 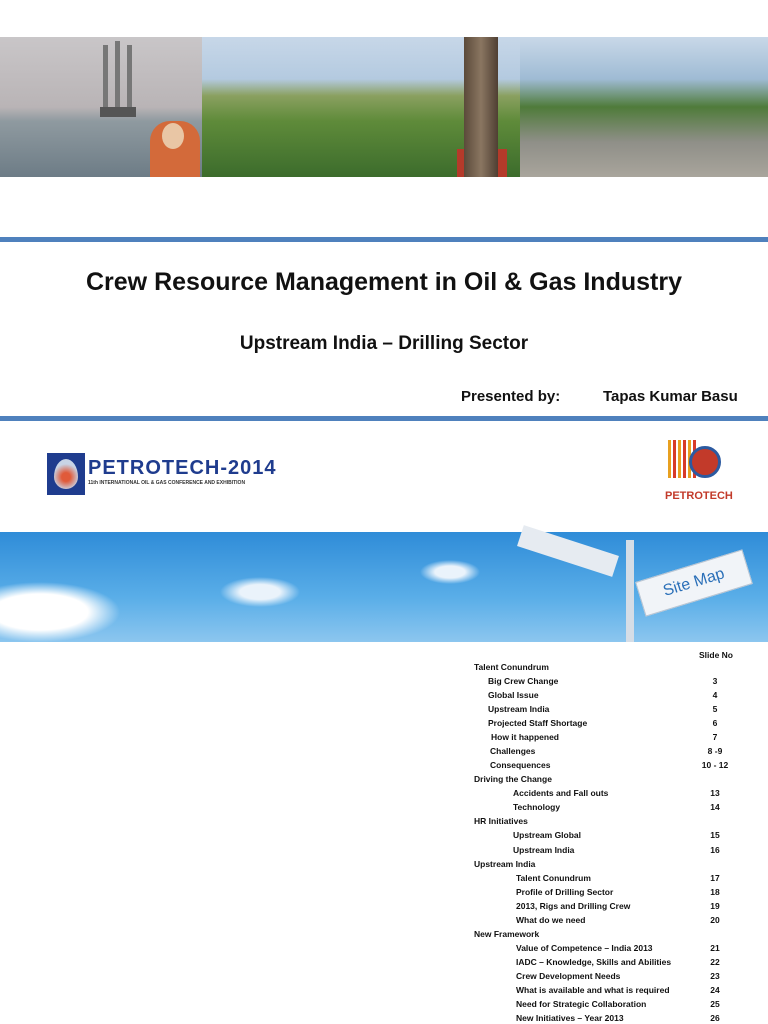 I want to click on toc-section: New Framework, so click(x=507, y=933).